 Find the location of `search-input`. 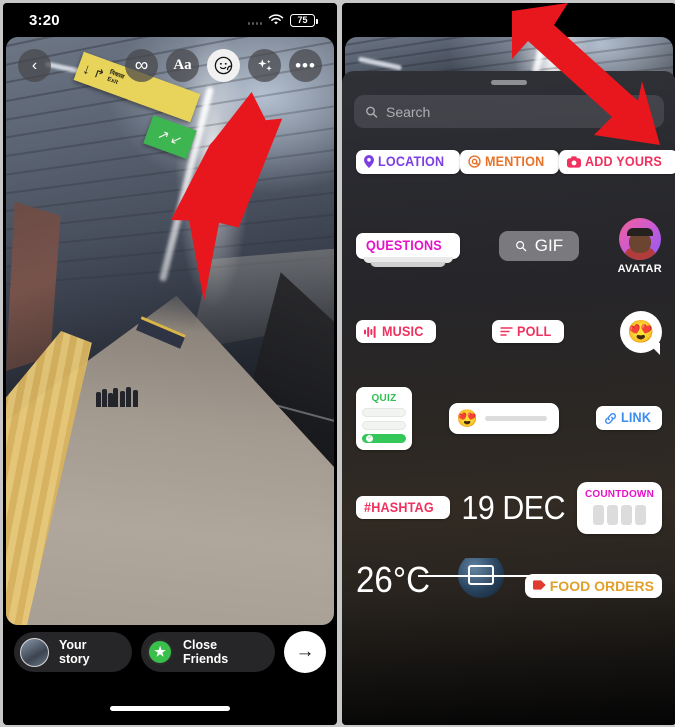

search-input is located at coordinates (519, 111).